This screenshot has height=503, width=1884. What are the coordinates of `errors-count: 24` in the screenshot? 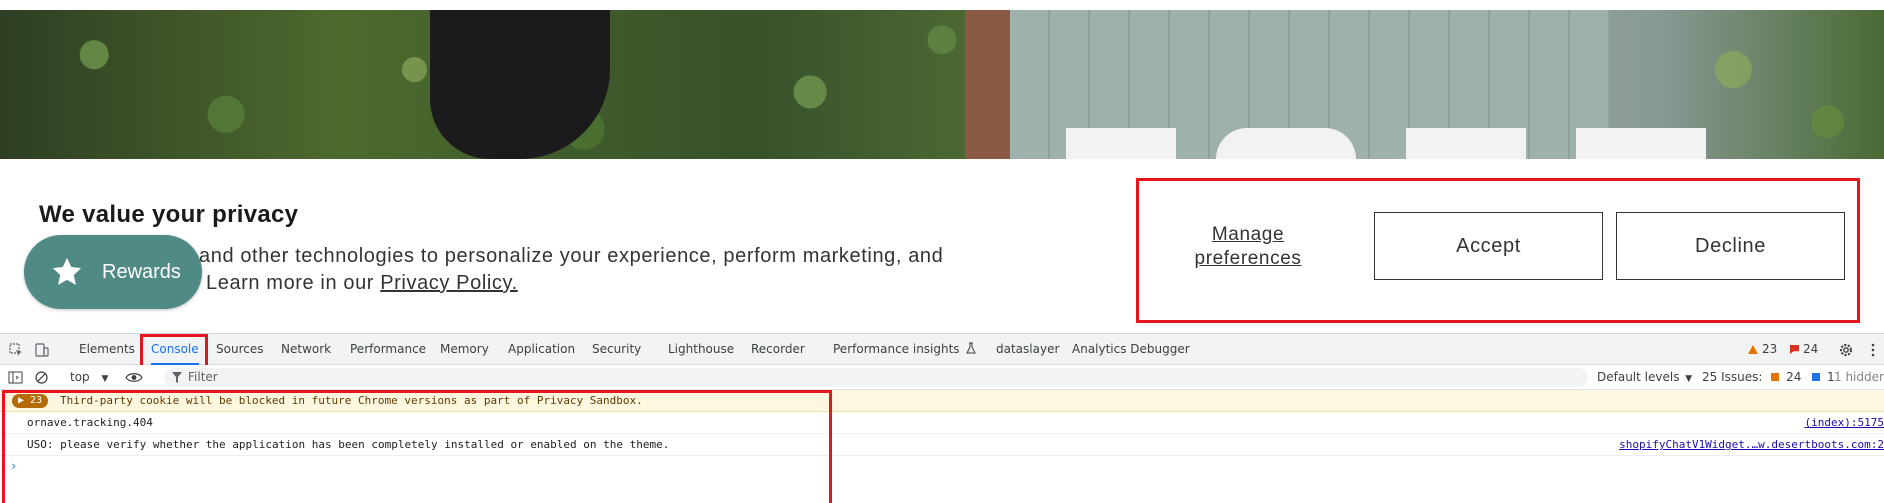 It's located at (1811, 349).